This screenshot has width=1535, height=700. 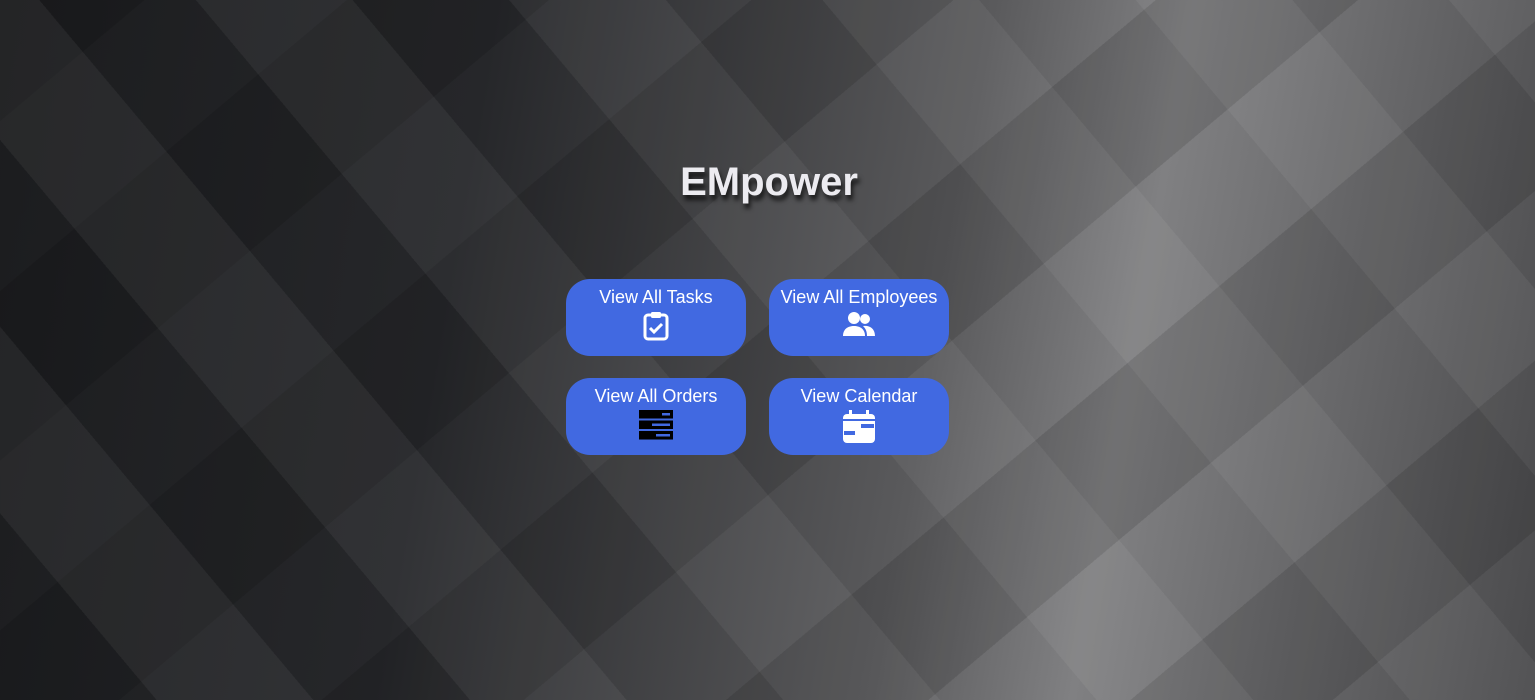 I want to click on calendar-icon, so click(x=859, y=426).